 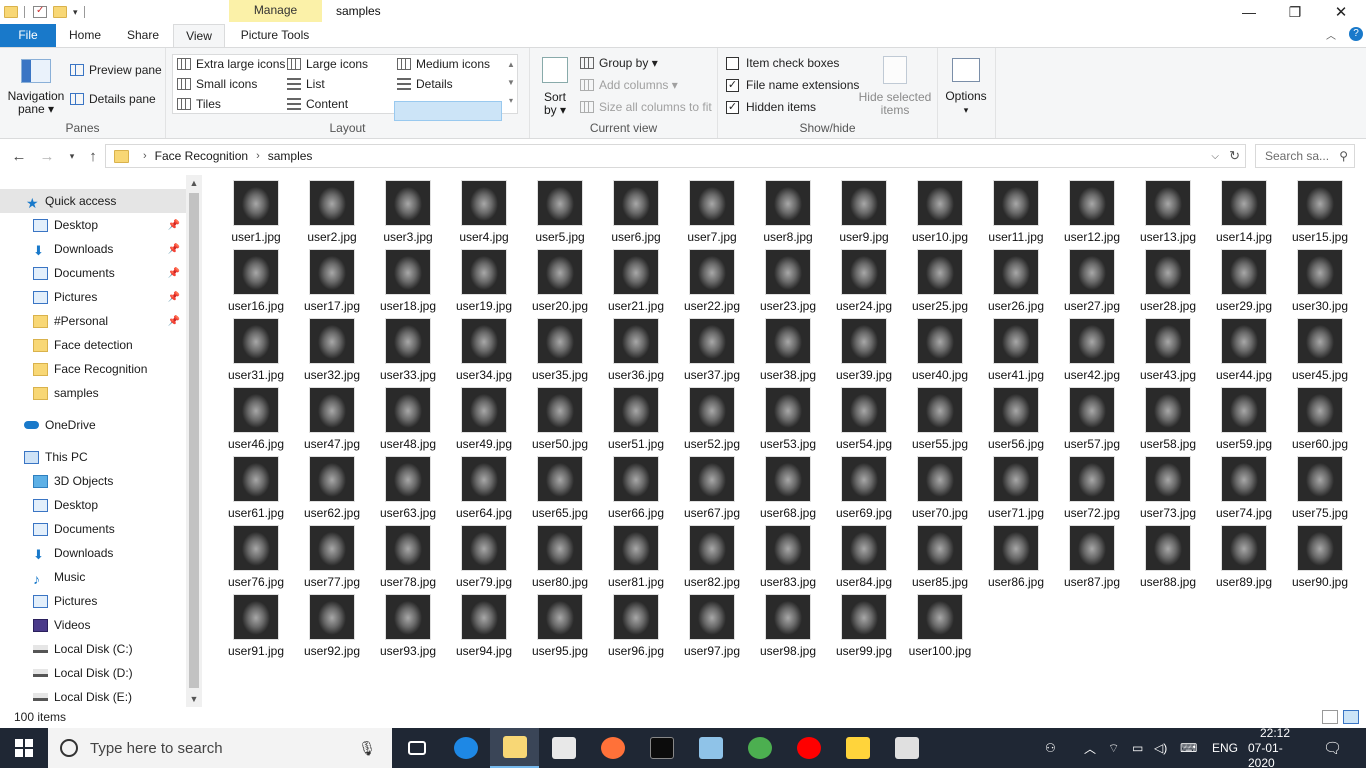 I want to click on file-item: user71.jpg, so click(x=1016, y=485).